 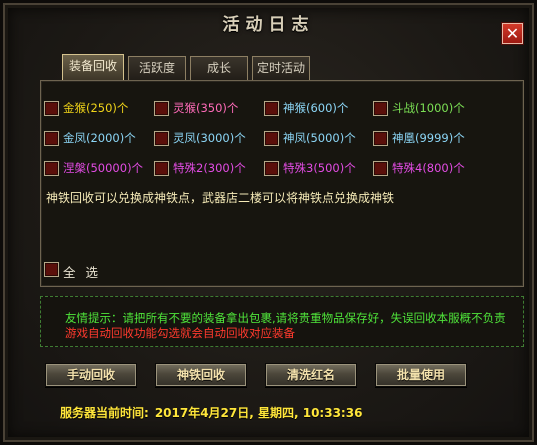 I want to click on select-all-label: 全 选, so click(x=82, y=272).